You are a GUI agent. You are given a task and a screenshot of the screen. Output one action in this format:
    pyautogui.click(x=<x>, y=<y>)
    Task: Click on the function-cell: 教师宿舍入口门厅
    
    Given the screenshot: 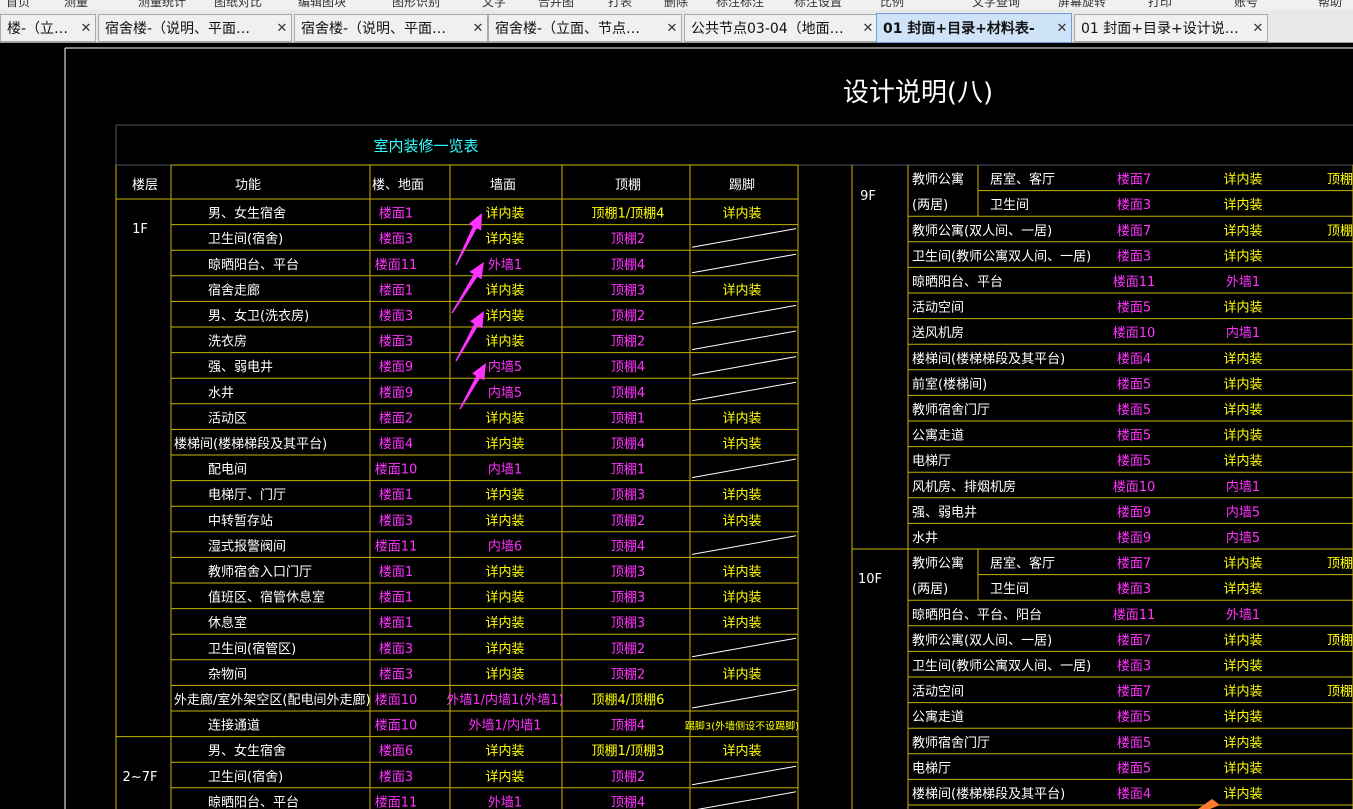 What is the action you would take?
    pyautogui.click(x=260, y=572)
    